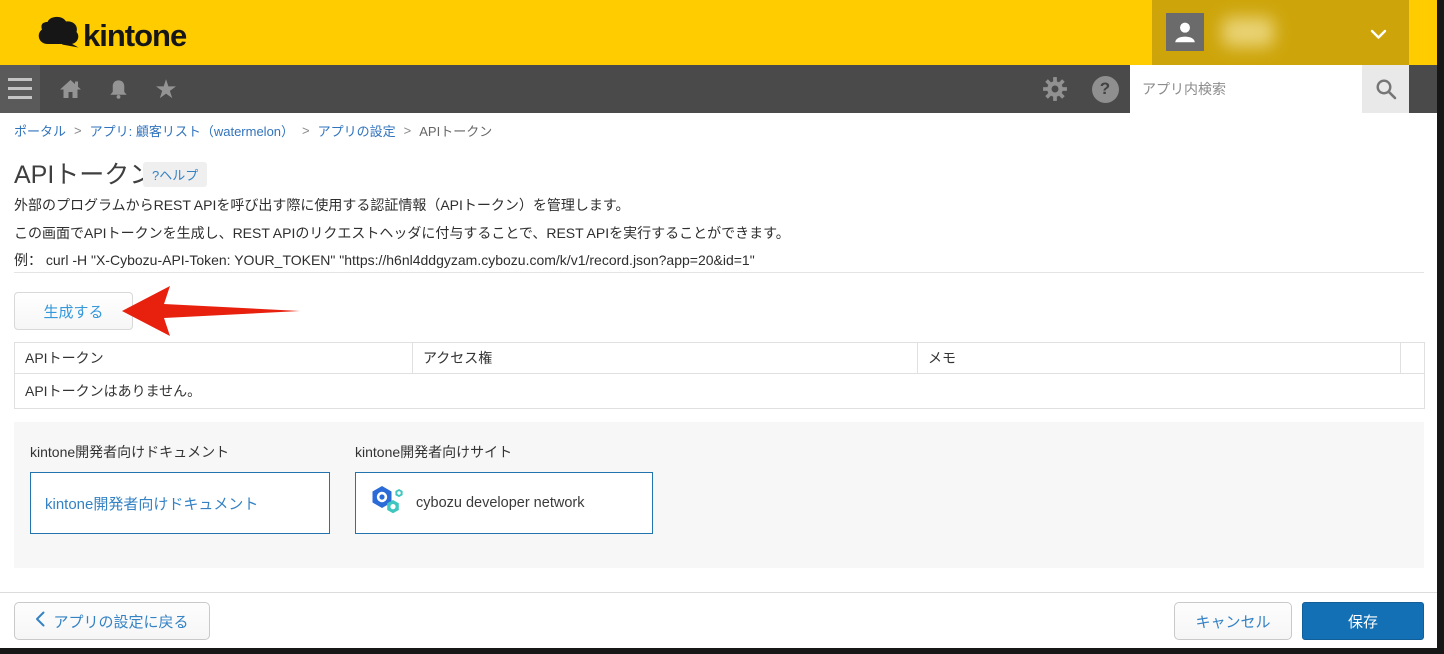 This screenshot has height=654, width=1444. What do you see at coordinates (718, 592) in the screenshot?
I see `footer-divider` at bounding box center [718, 592].